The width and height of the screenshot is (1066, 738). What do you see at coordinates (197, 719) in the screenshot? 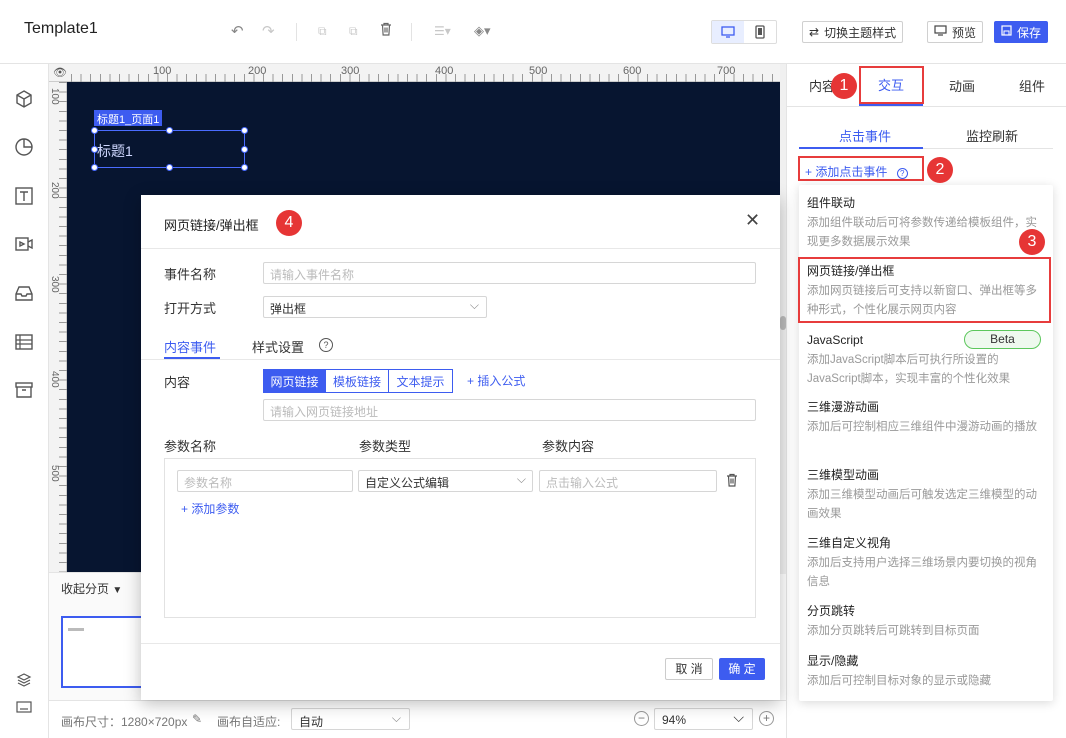
I see `edit-icon: ✎` at bounding box center [197, 719].